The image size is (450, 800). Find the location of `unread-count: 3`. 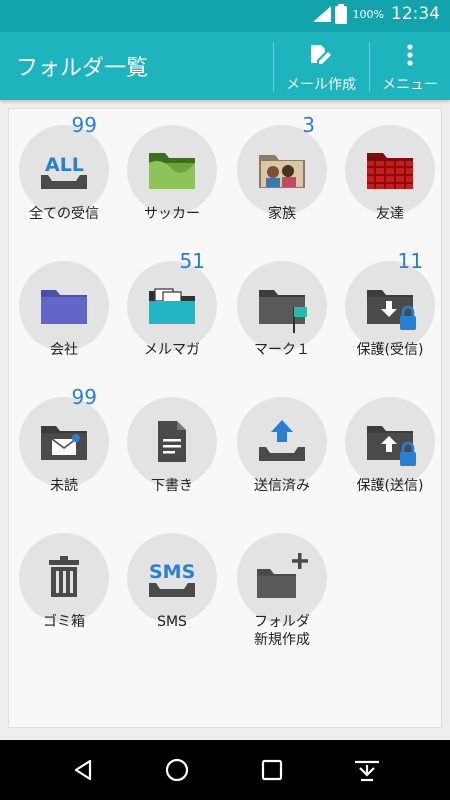

unread-count: 3 is located at coordinates (308, 125).